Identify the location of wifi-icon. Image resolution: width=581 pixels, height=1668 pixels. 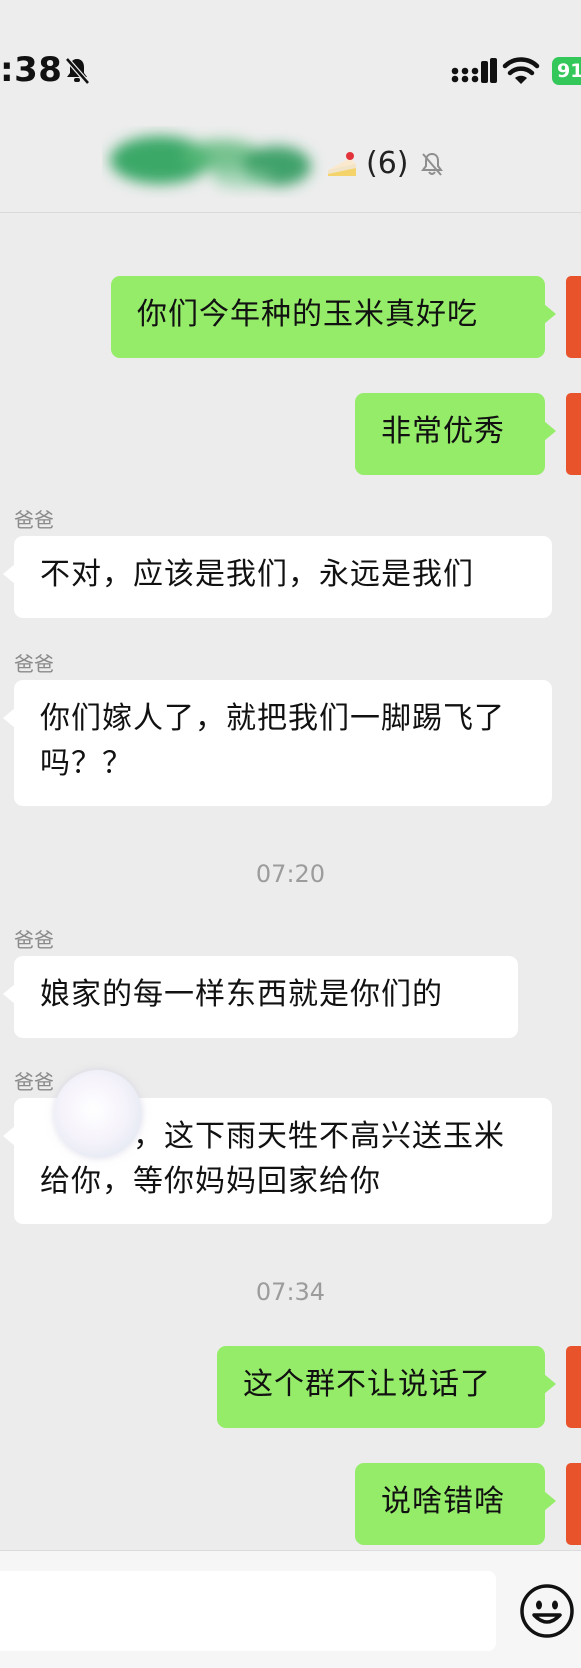
(521, 70).